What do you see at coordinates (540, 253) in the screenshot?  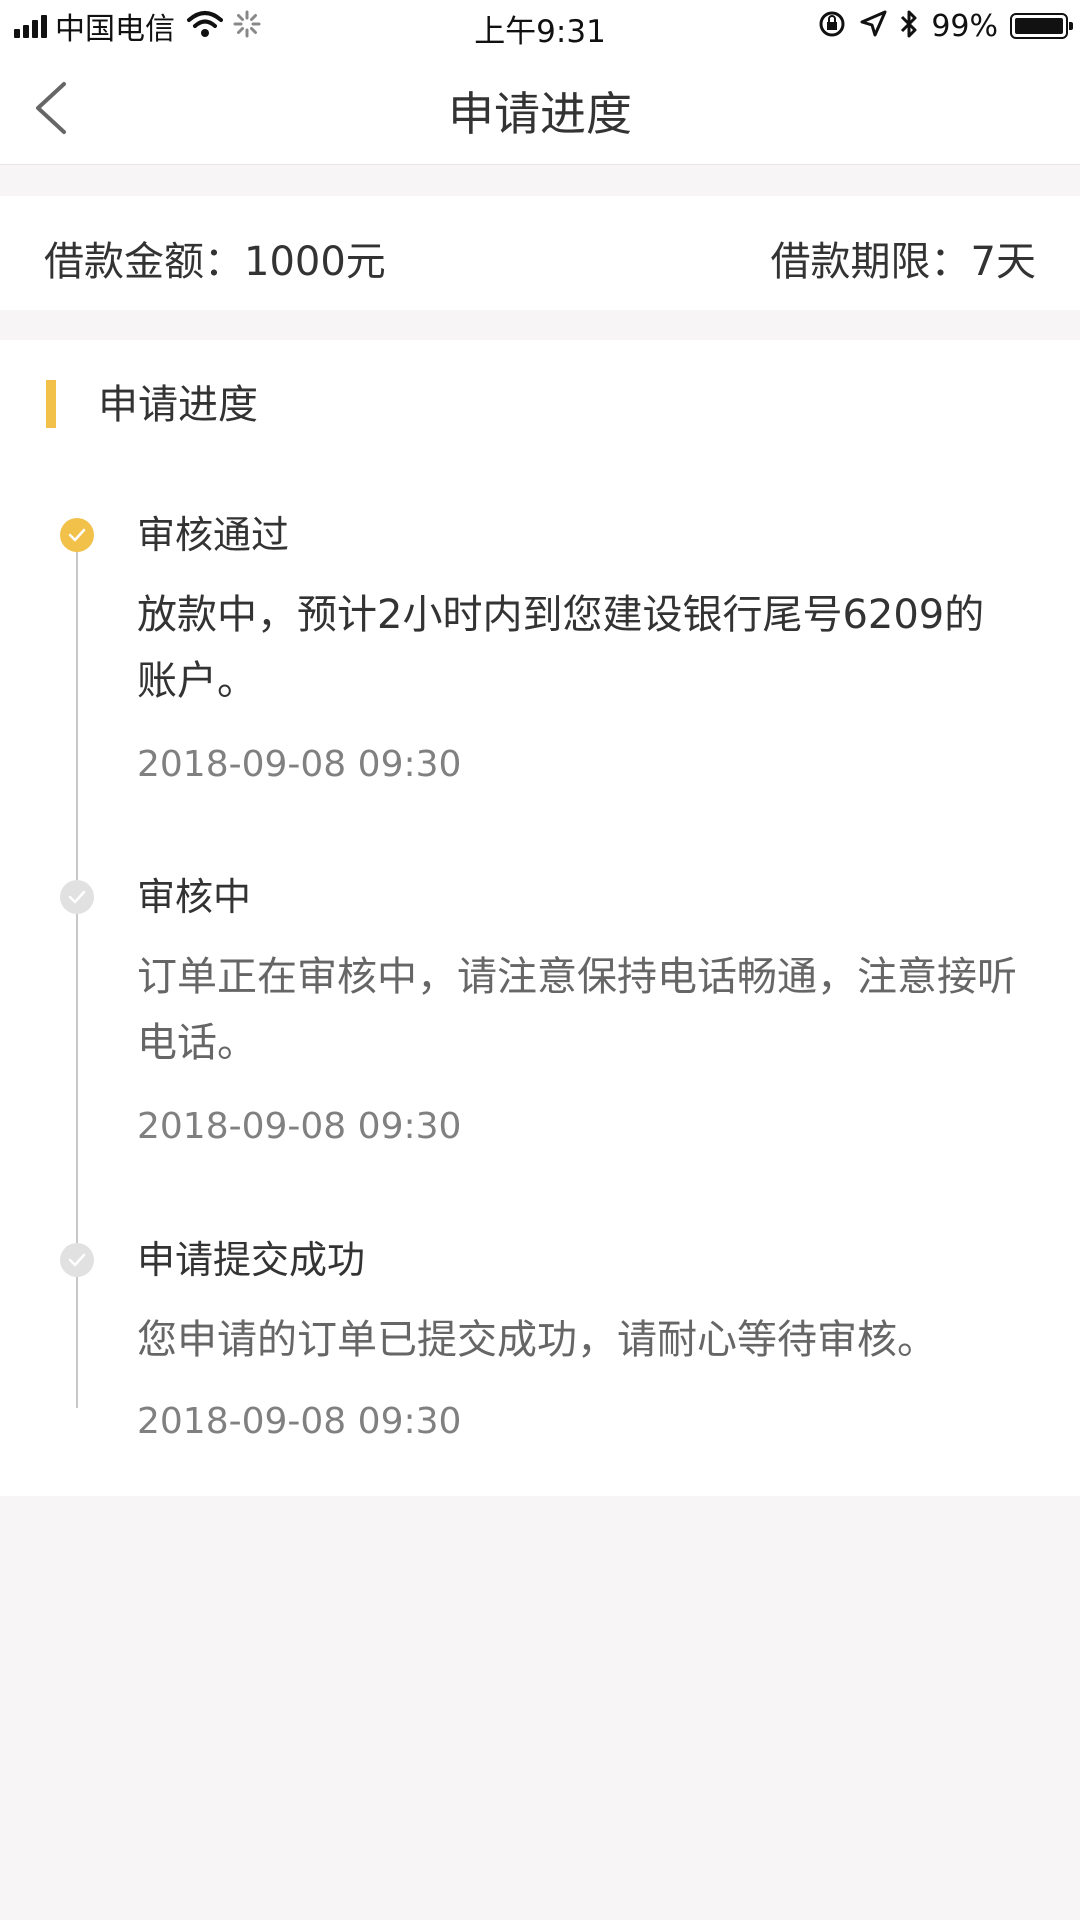 I see `loan-info-card: 借款金额：1000元 借款期限：7天` at bounding box center [540, 253].